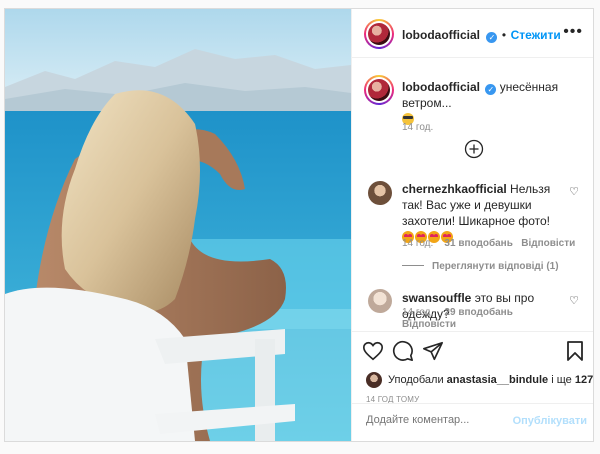 This screenshot has width=600, height=454. I want to click on comment-username: chernezhkaofficial, so click(454, 189).